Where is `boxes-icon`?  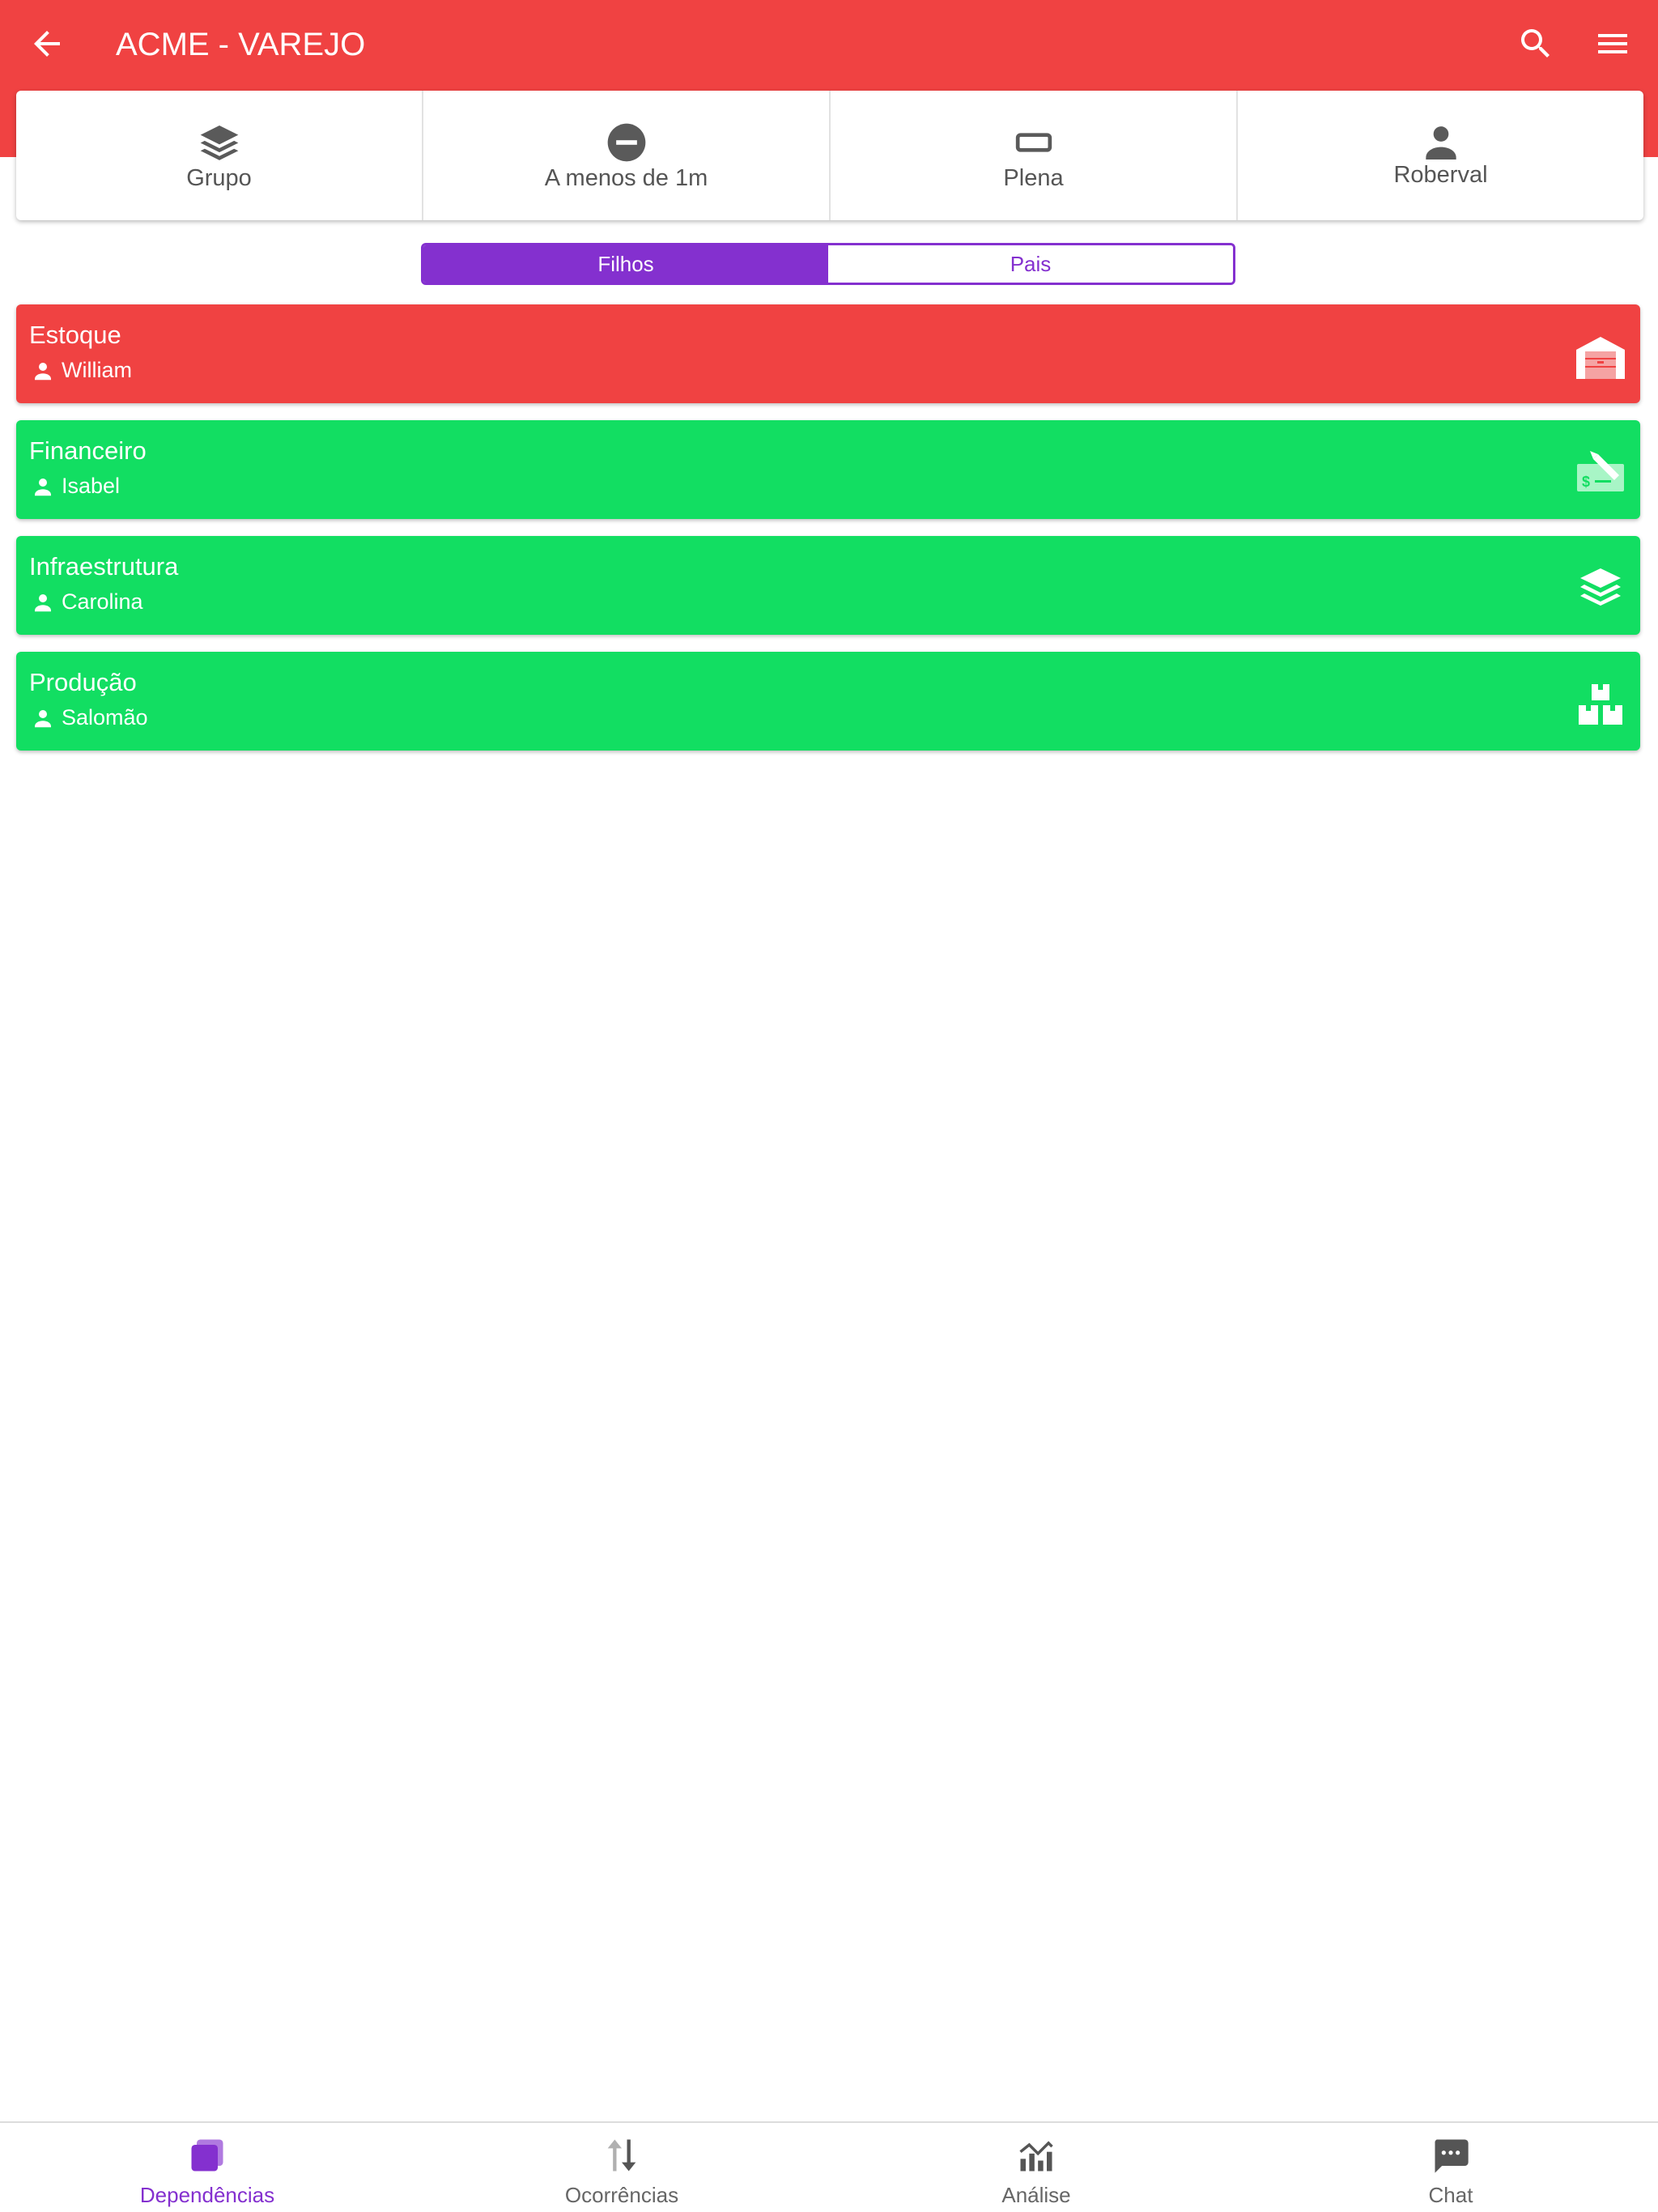 boxes-icon is located at coordinates (1600, 705).